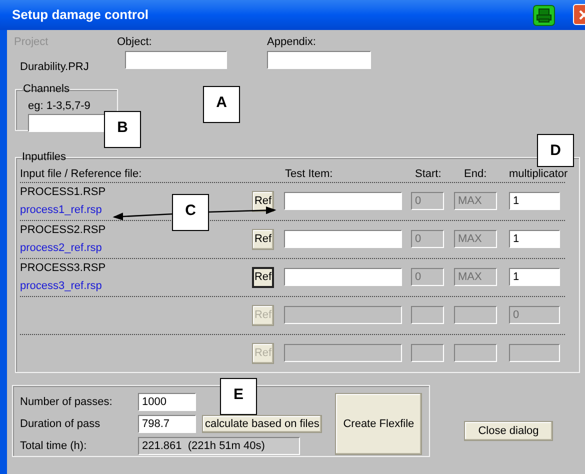 This screenshot has height=474, width=585. What do you see at coordinates (135, 42) in the screenshot?
I see `object-label: Object:` at bounding box center [135, 42].